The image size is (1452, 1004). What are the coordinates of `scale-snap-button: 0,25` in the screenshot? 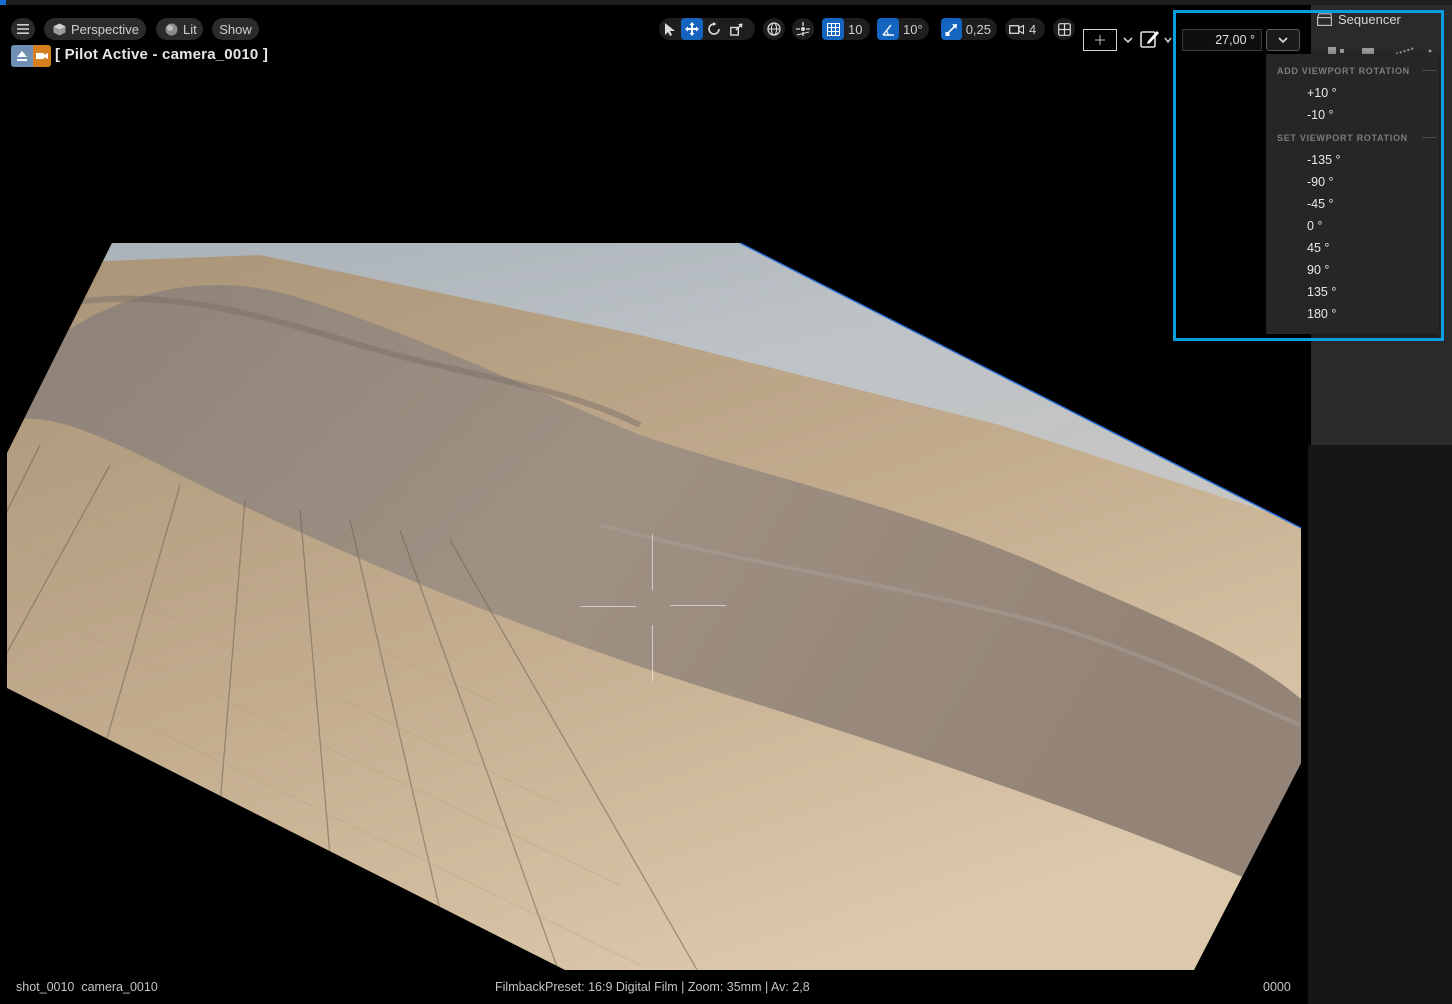 It's located at (969, 29).